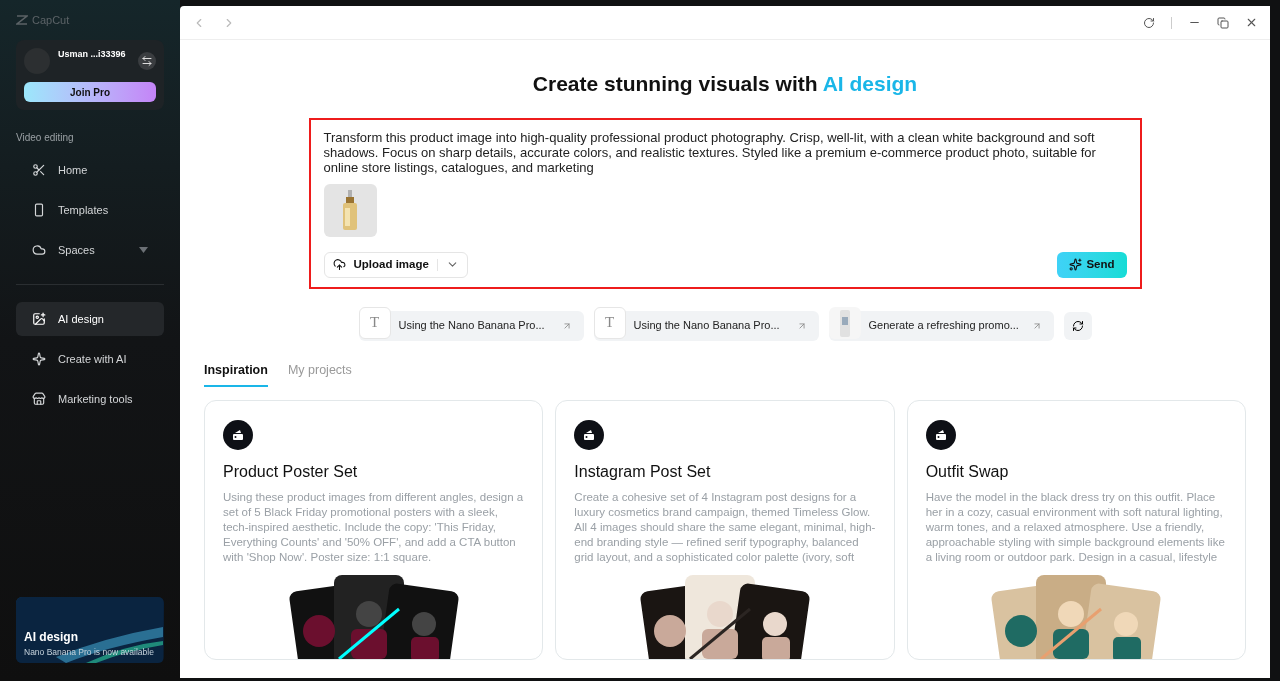 This screenshot has width=1280, height=681. I want to click on card-title: Product Poster Set, so click(291, 471).